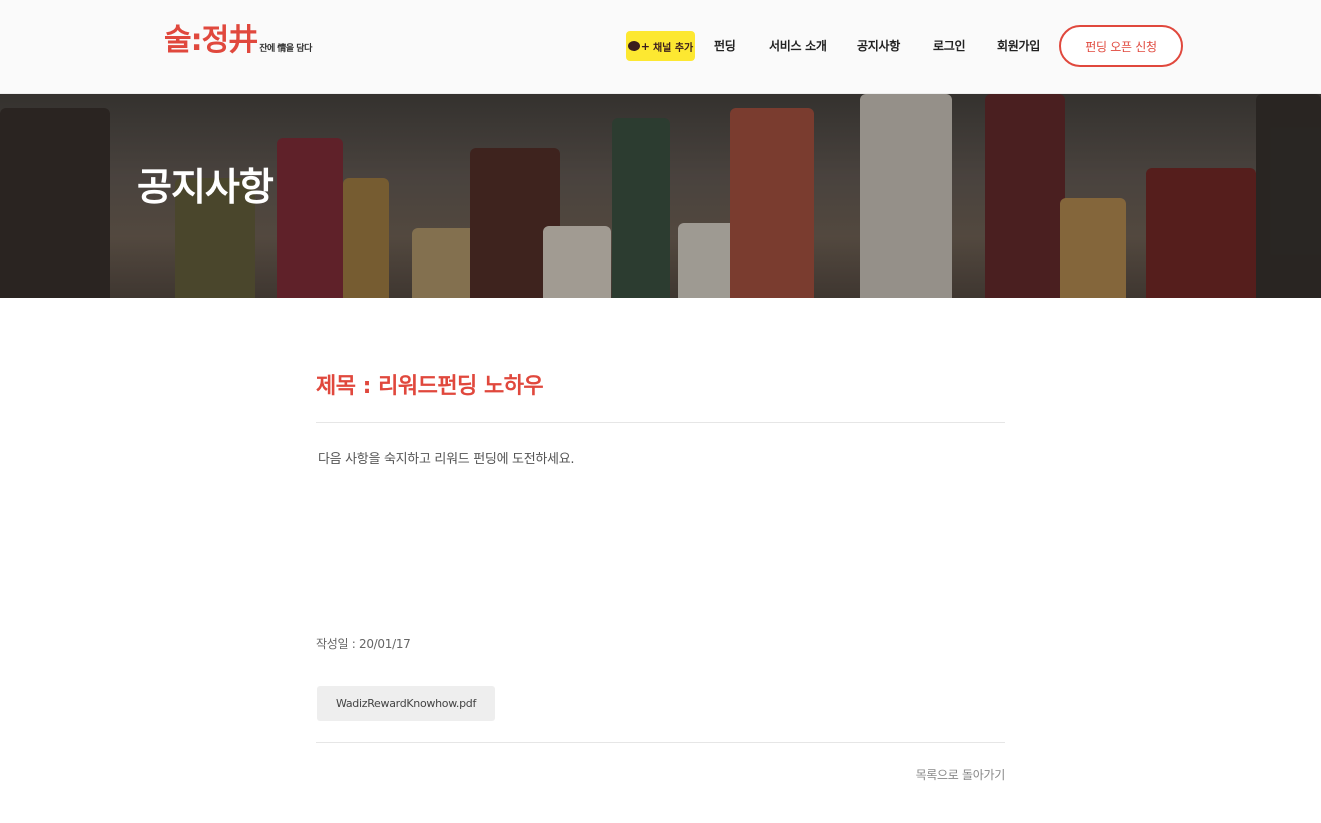 The width and height of the screenshot is (1321, 823). I want to click on nav-link-funding: 펀딩, so click(725, 45).